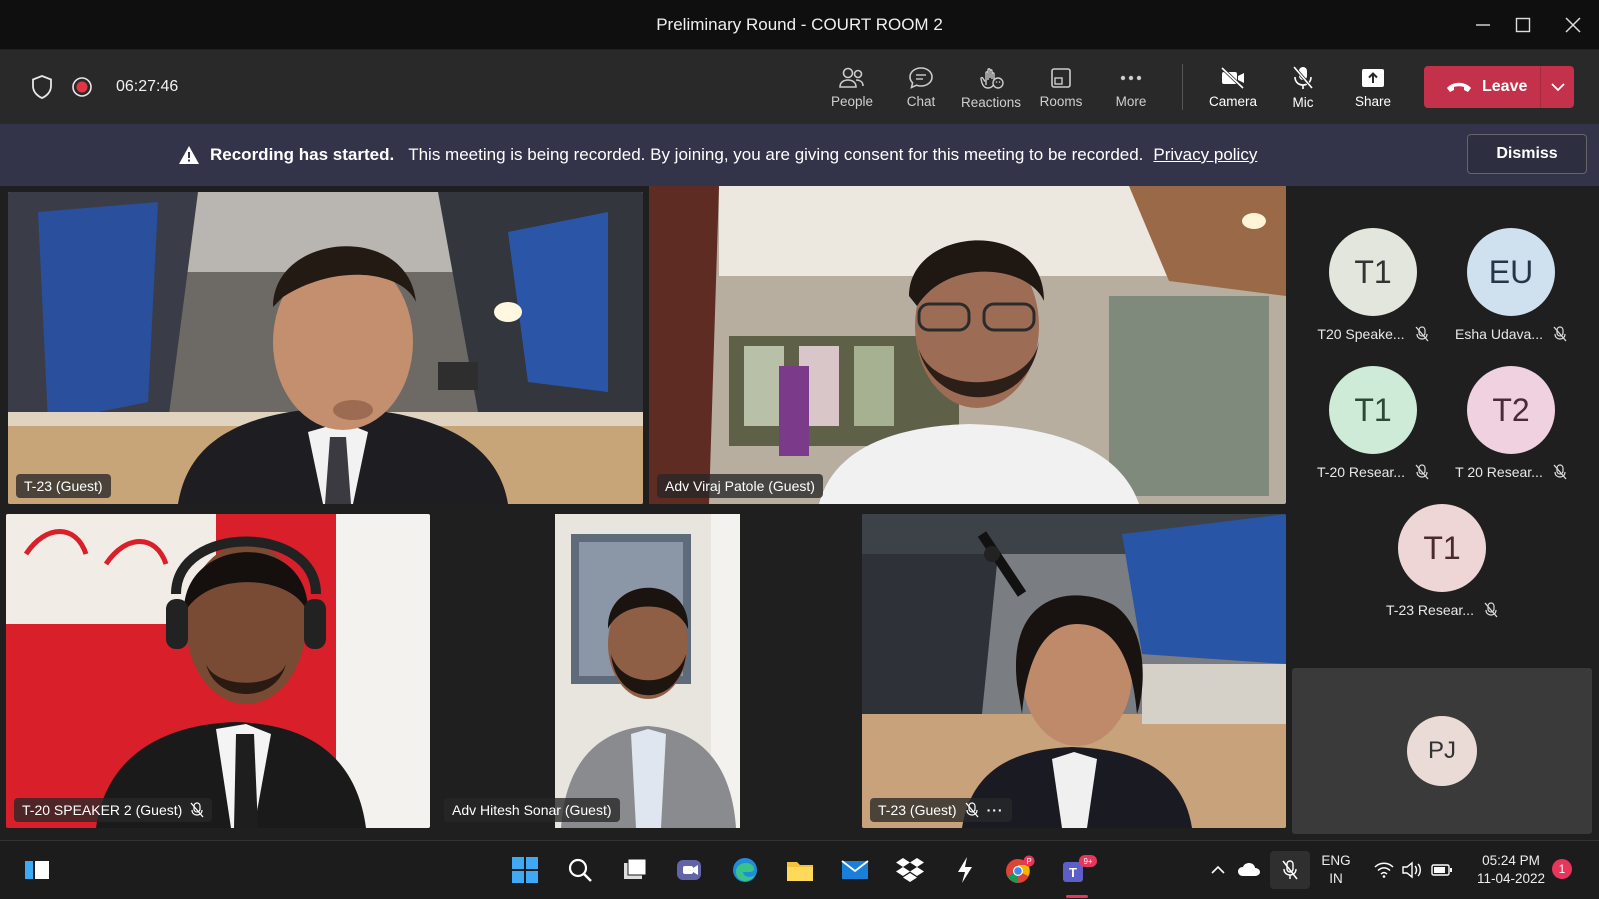 The height and width of the screenshot is (899, 1599). I want to click on folder-icon, so click(800, 871).